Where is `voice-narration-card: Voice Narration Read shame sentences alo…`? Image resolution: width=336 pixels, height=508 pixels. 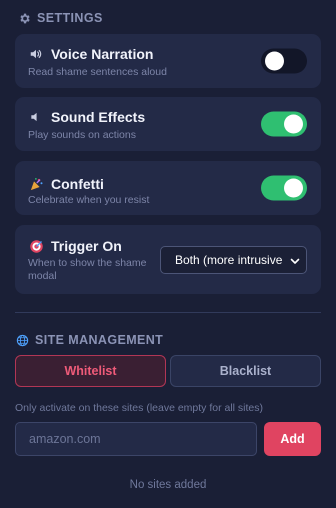
voice-narration-card: Voice Narration Read shame sentences alo… is located at coordinates (168, 61).